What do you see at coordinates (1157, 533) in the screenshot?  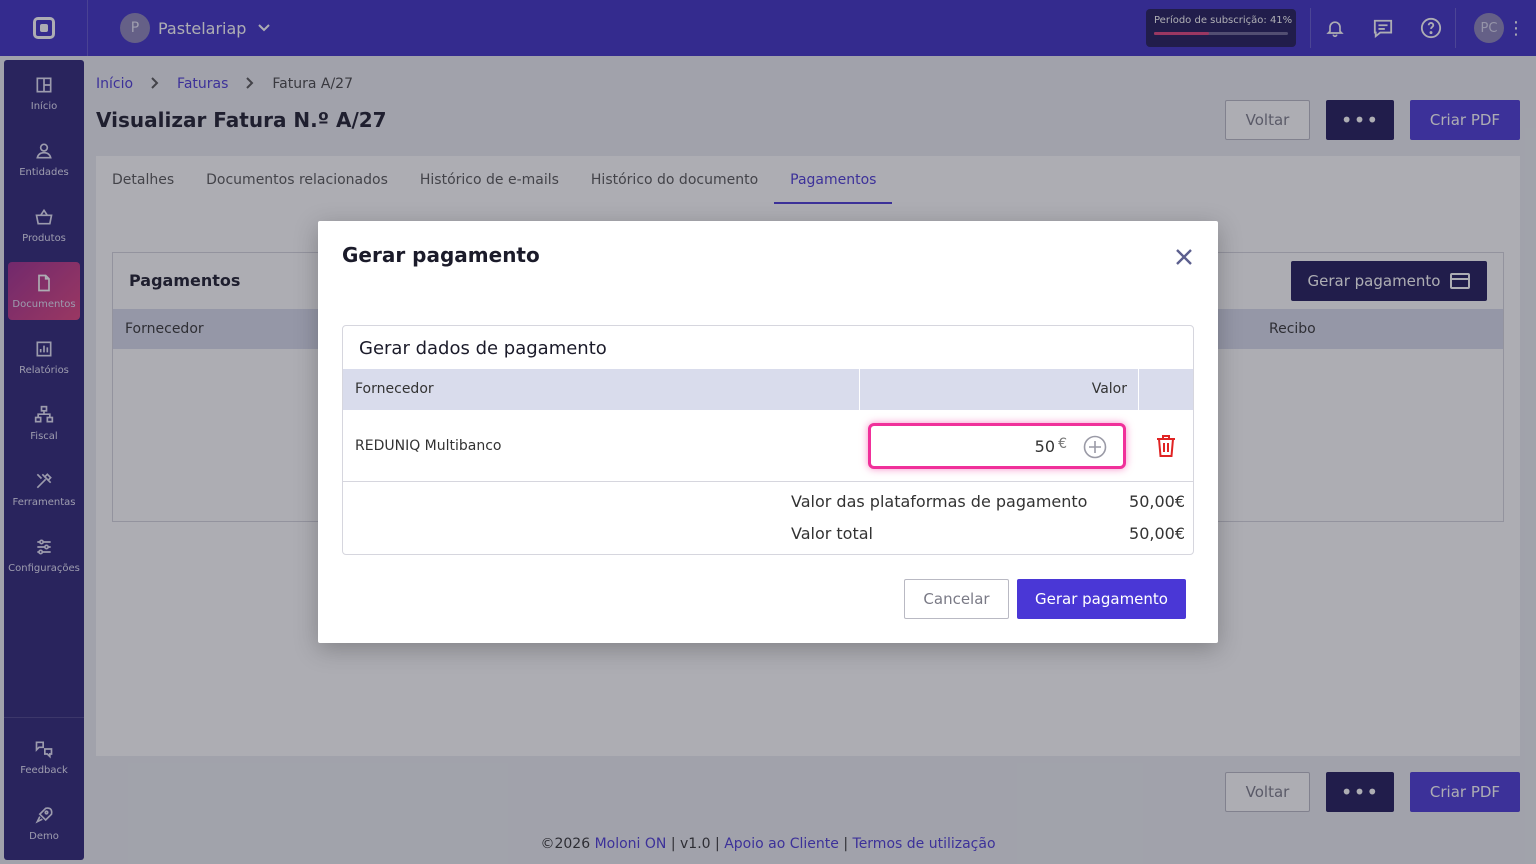 I see `total-value-amount: 50,00€` at bounding box center [1157, 533].